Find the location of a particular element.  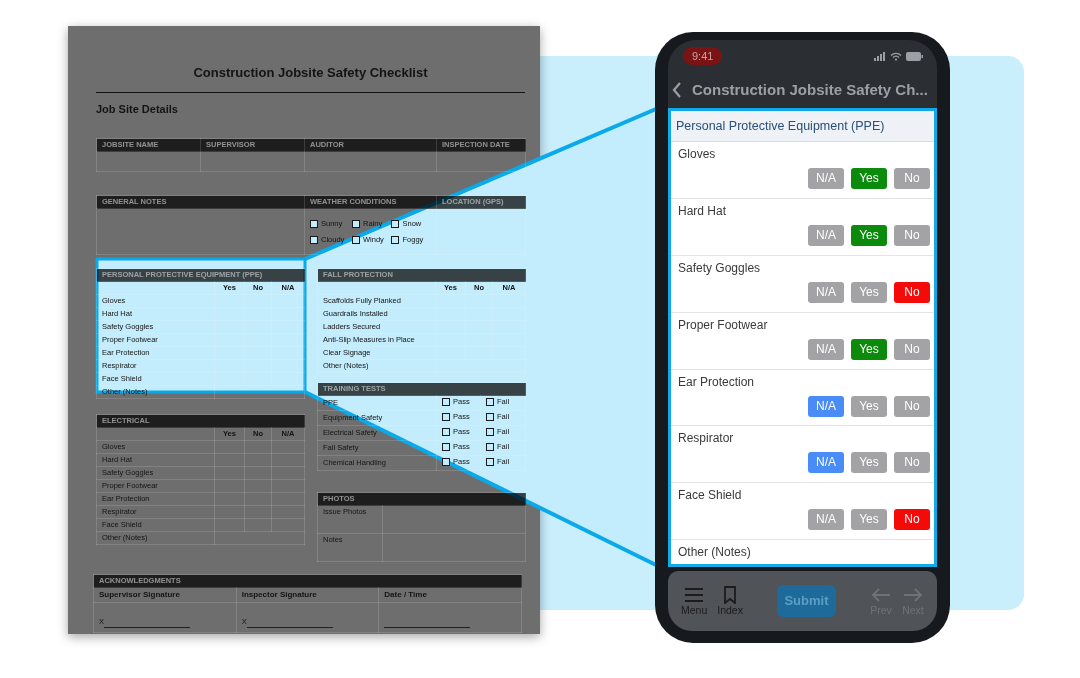

document-title: Construction Jobsite Safety Checklist is located at coordinates (310, 73).